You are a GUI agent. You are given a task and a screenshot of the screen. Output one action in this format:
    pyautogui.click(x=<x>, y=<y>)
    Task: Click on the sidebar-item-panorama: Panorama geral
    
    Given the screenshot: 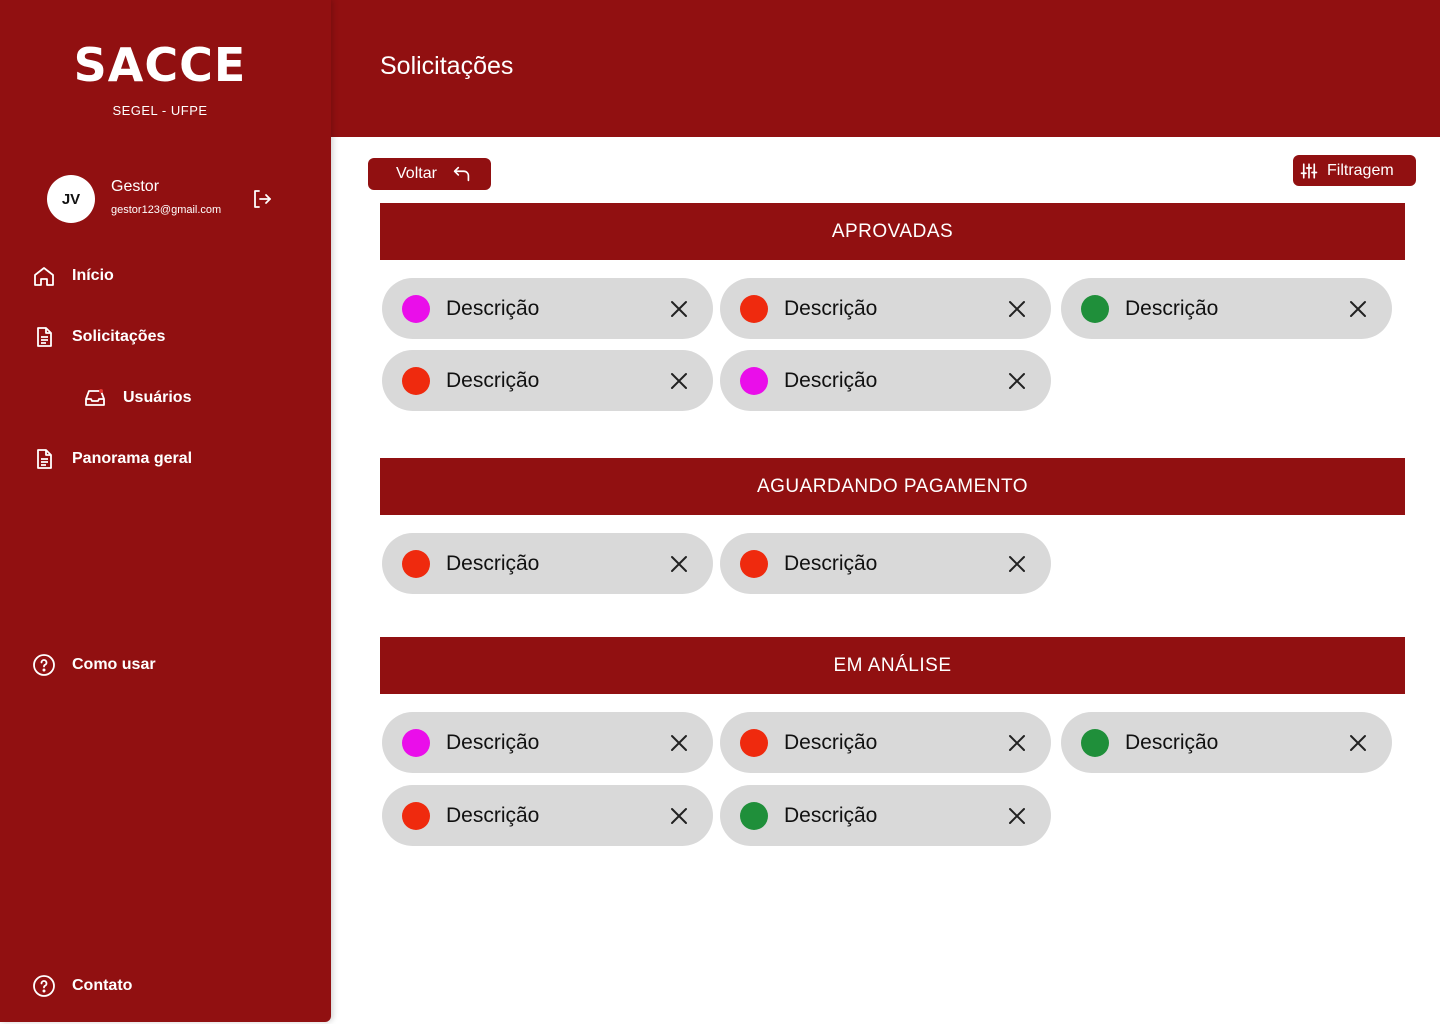 What is the action you would take?
    pyautogui.click(x=112, y=459)
    